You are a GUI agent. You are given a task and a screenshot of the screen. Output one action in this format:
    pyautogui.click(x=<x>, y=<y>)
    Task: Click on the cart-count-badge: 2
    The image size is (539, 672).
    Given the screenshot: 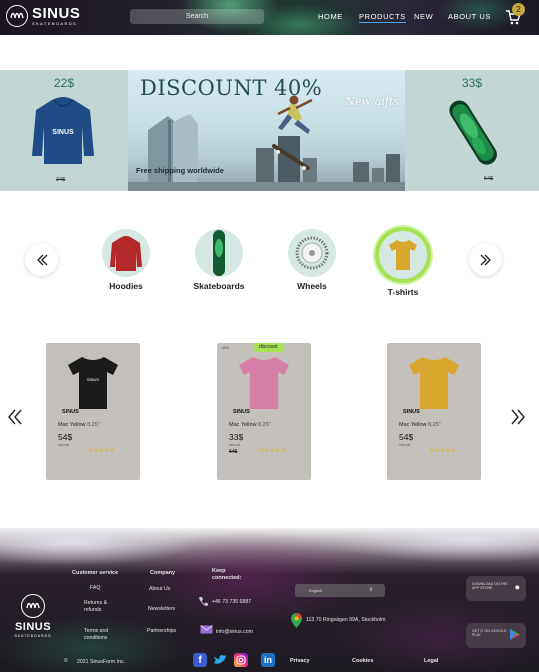 What is the action you would take?
    pyautogui.click(x=518, y=9)
    